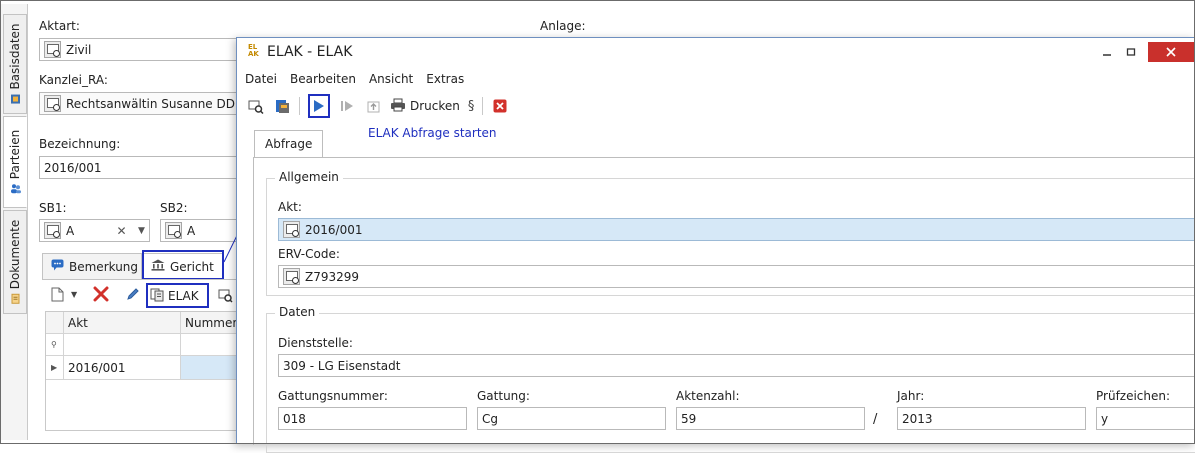 This screenshot has height=453, width=1195. I want to click on paragraph-icon: §, so click(471, 106).